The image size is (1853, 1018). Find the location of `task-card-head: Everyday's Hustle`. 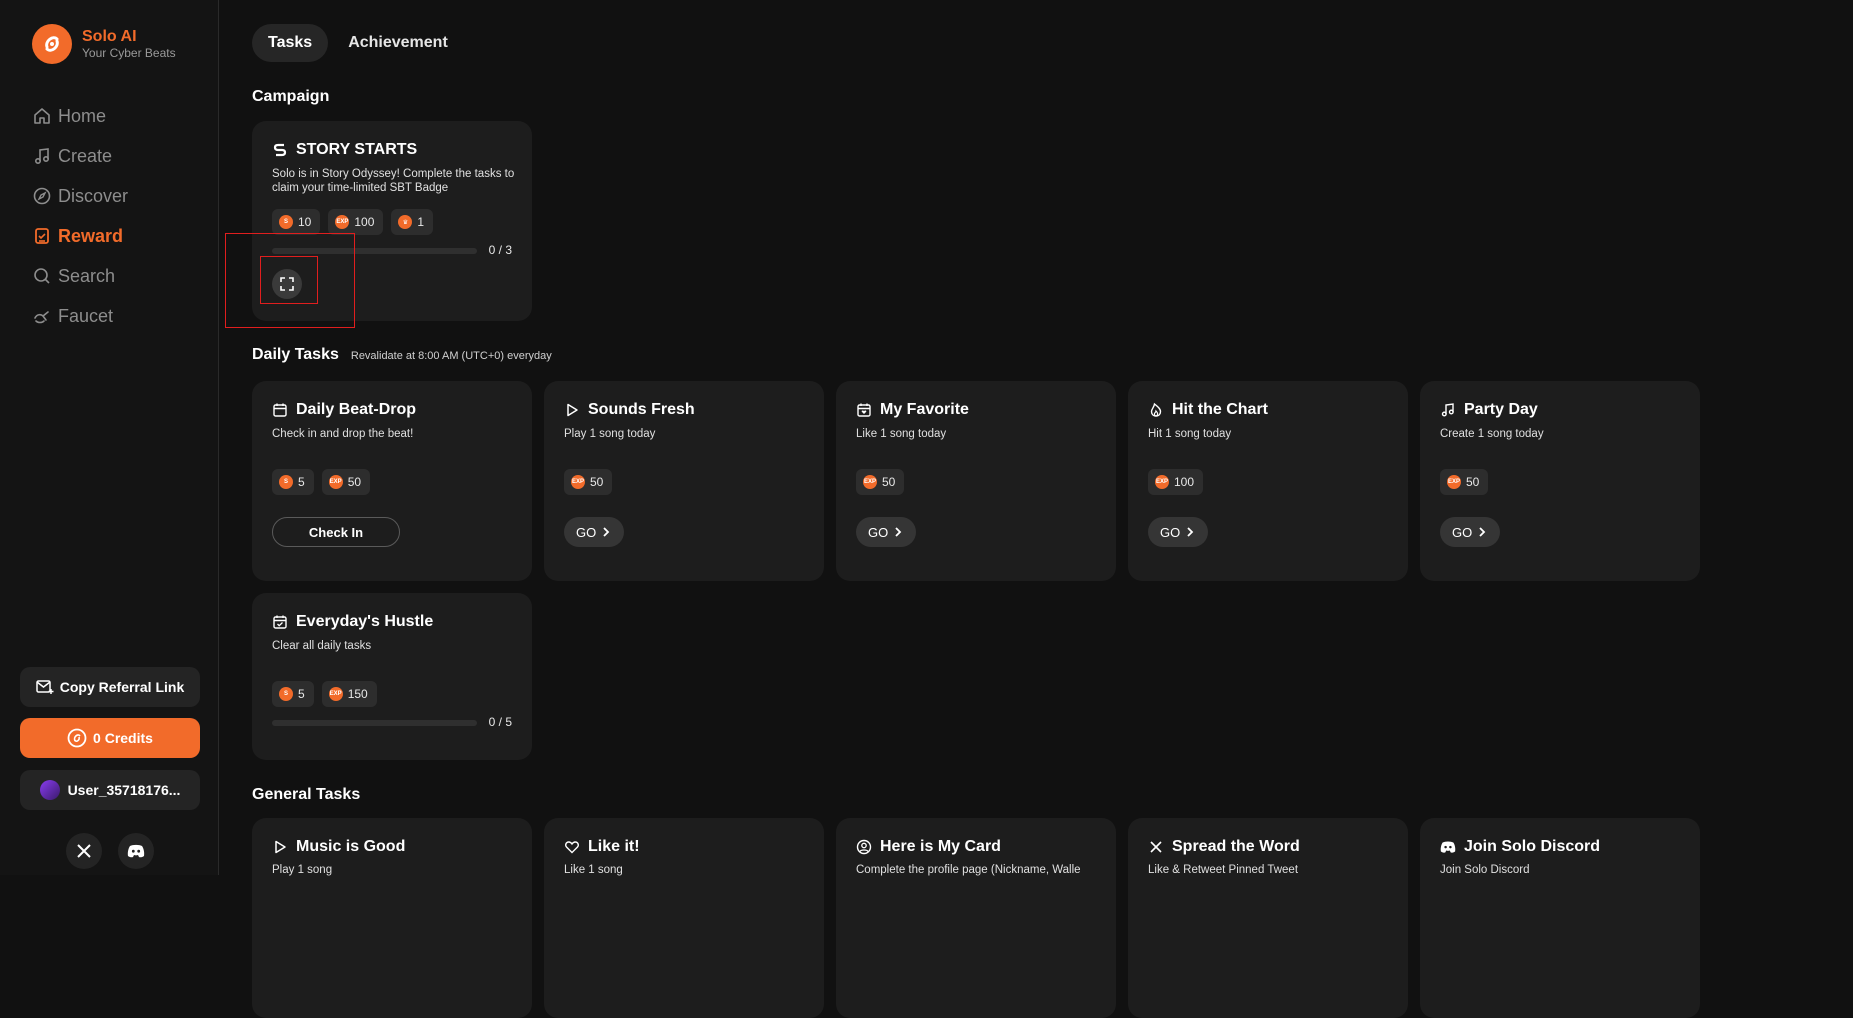

task-card-head: Everyday's Hustle is located at coordinates (352, 622).